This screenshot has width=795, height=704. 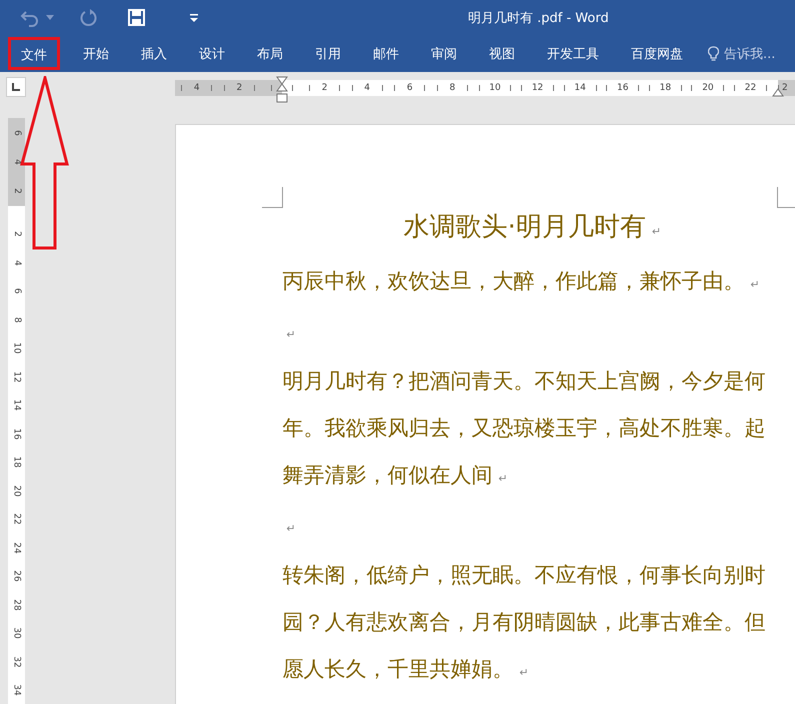 What do you see at coordinates (524, 381) in the screenshot?
I see `text-line: 明月几时有？把酒问青天。不知天上宫阙，今夕是何` at bounding box center [524, 381].